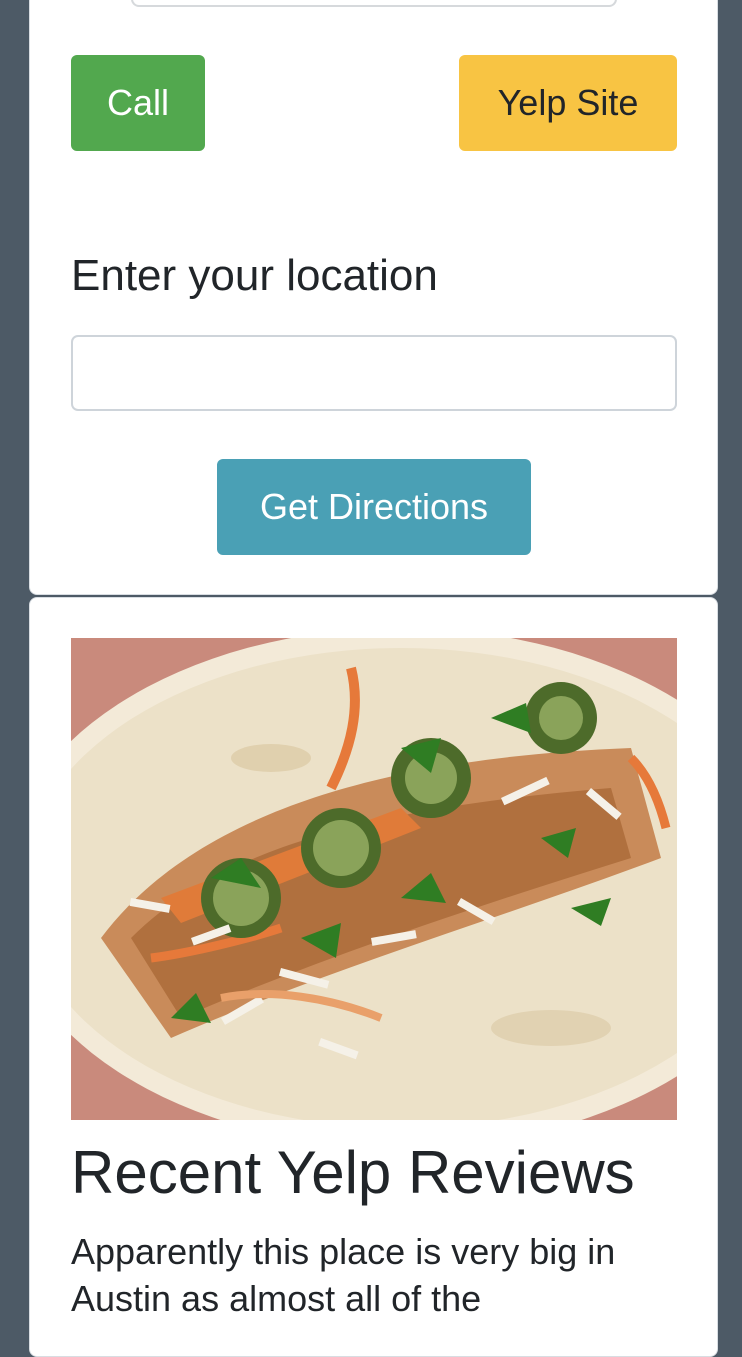 The width and height of the screenshot is (742, 1357). What do you see at coordinates (374, 507) in the screenshot?
I see `get-directions-button: Get Directions` at bounding box center [374, 507].